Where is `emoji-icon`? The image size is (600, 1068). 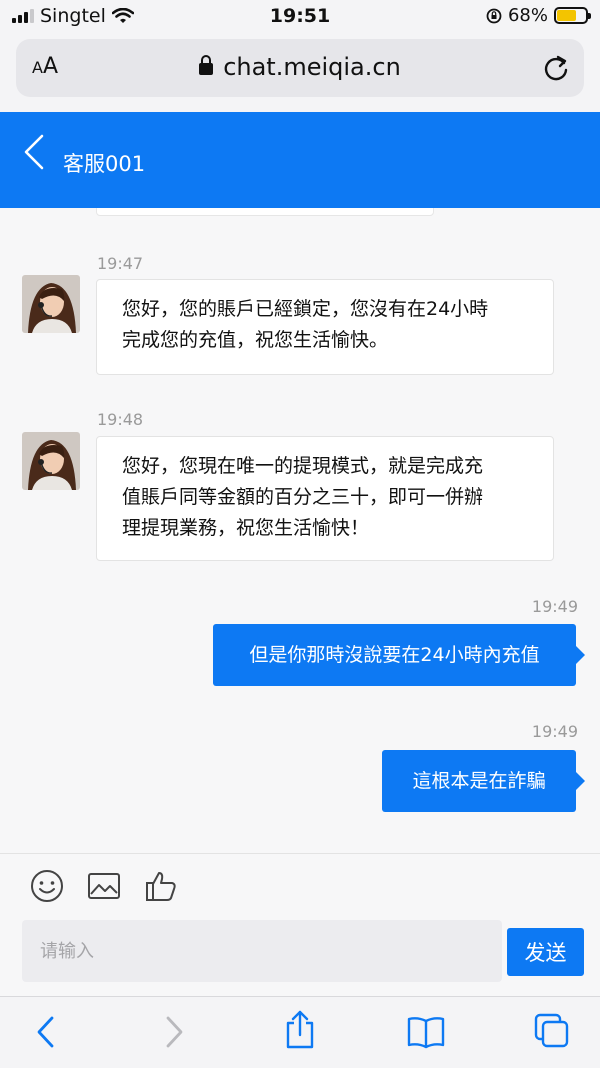
emoji-icon is located at coordinates (47, 886).